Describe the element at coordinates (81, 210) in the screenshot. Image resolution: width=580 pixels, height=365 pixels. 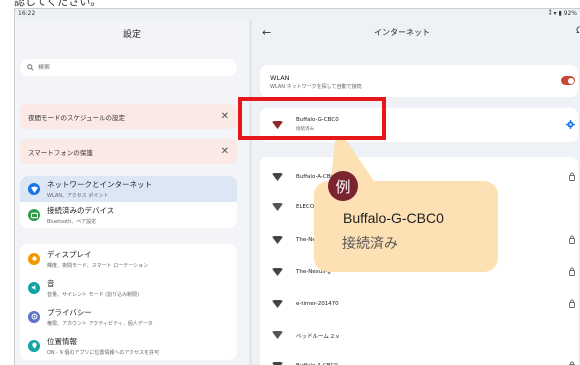
I see `settings-item-title: 接続済みのデバイス` at that location.